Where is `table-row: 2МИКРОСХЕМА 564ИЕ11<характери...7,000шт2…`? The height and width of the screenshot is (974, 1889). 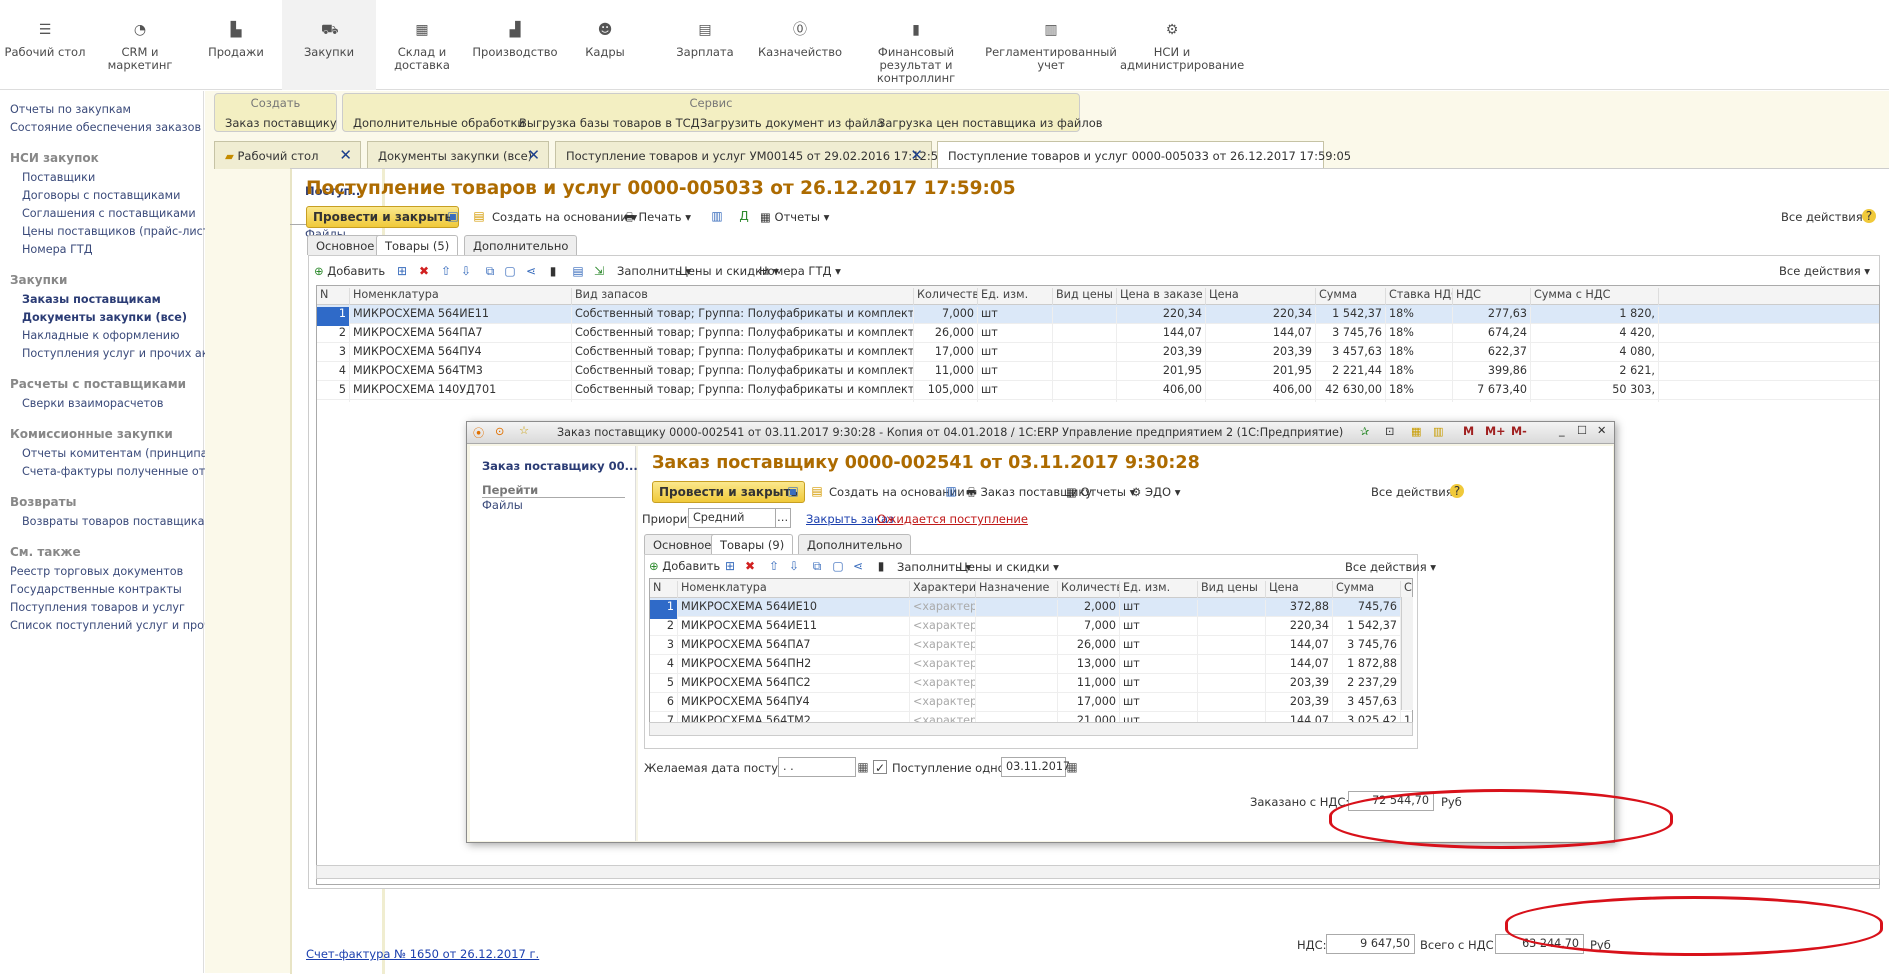 table-row: 2МИКРОСХЕМА 564ИЕ11<характери...7,000шт2… is located at coordinates (1031, 627).